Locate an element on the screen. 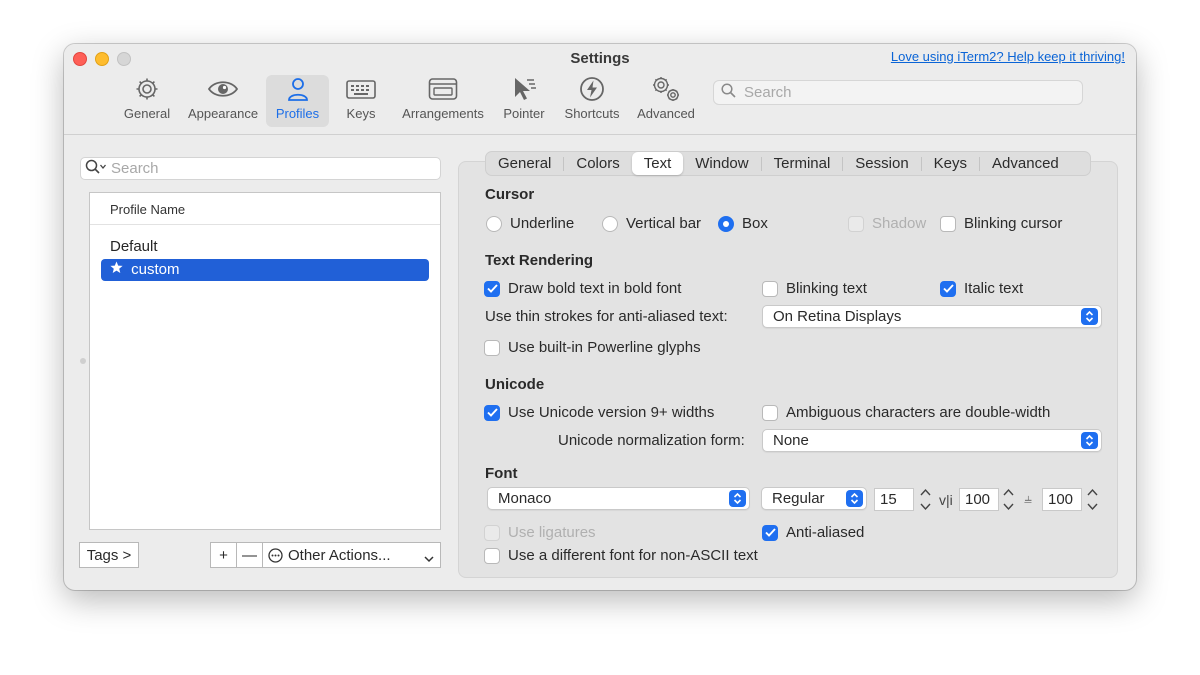 The width and height of the screenshot is (1200, 675). toolbar-pointer: Pointer is located at coordinates (524, 101).